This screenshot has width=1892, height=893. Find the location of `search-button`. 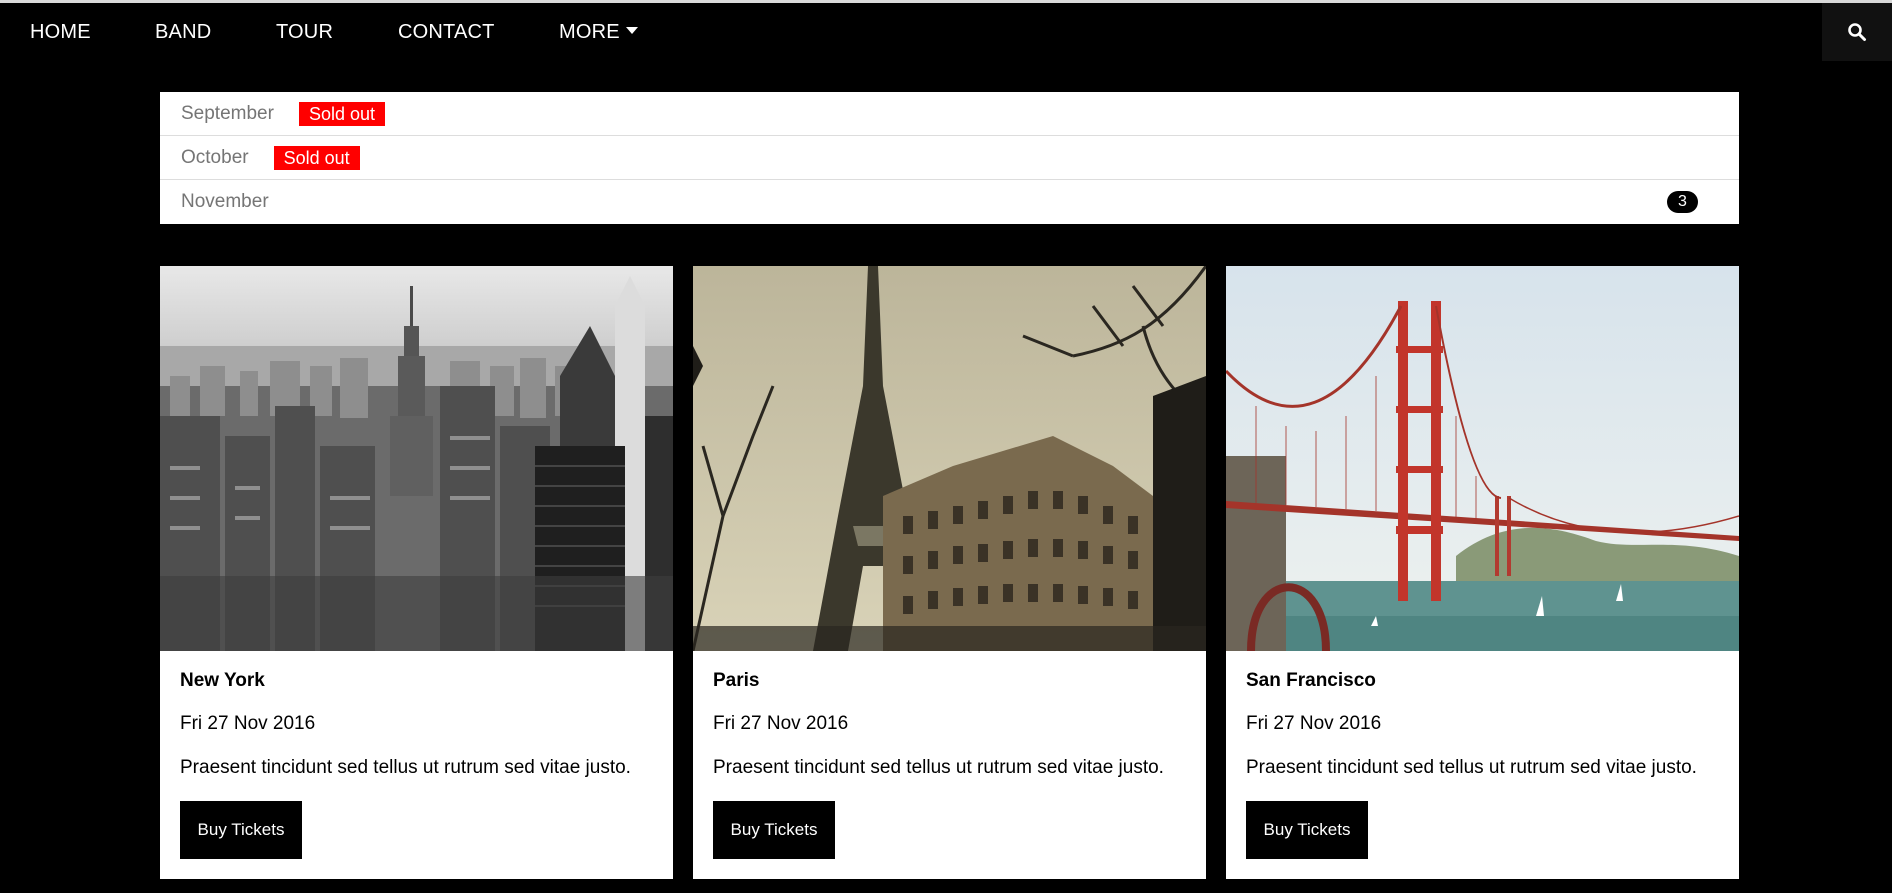

search-button is located at coordinates (1857, 32).